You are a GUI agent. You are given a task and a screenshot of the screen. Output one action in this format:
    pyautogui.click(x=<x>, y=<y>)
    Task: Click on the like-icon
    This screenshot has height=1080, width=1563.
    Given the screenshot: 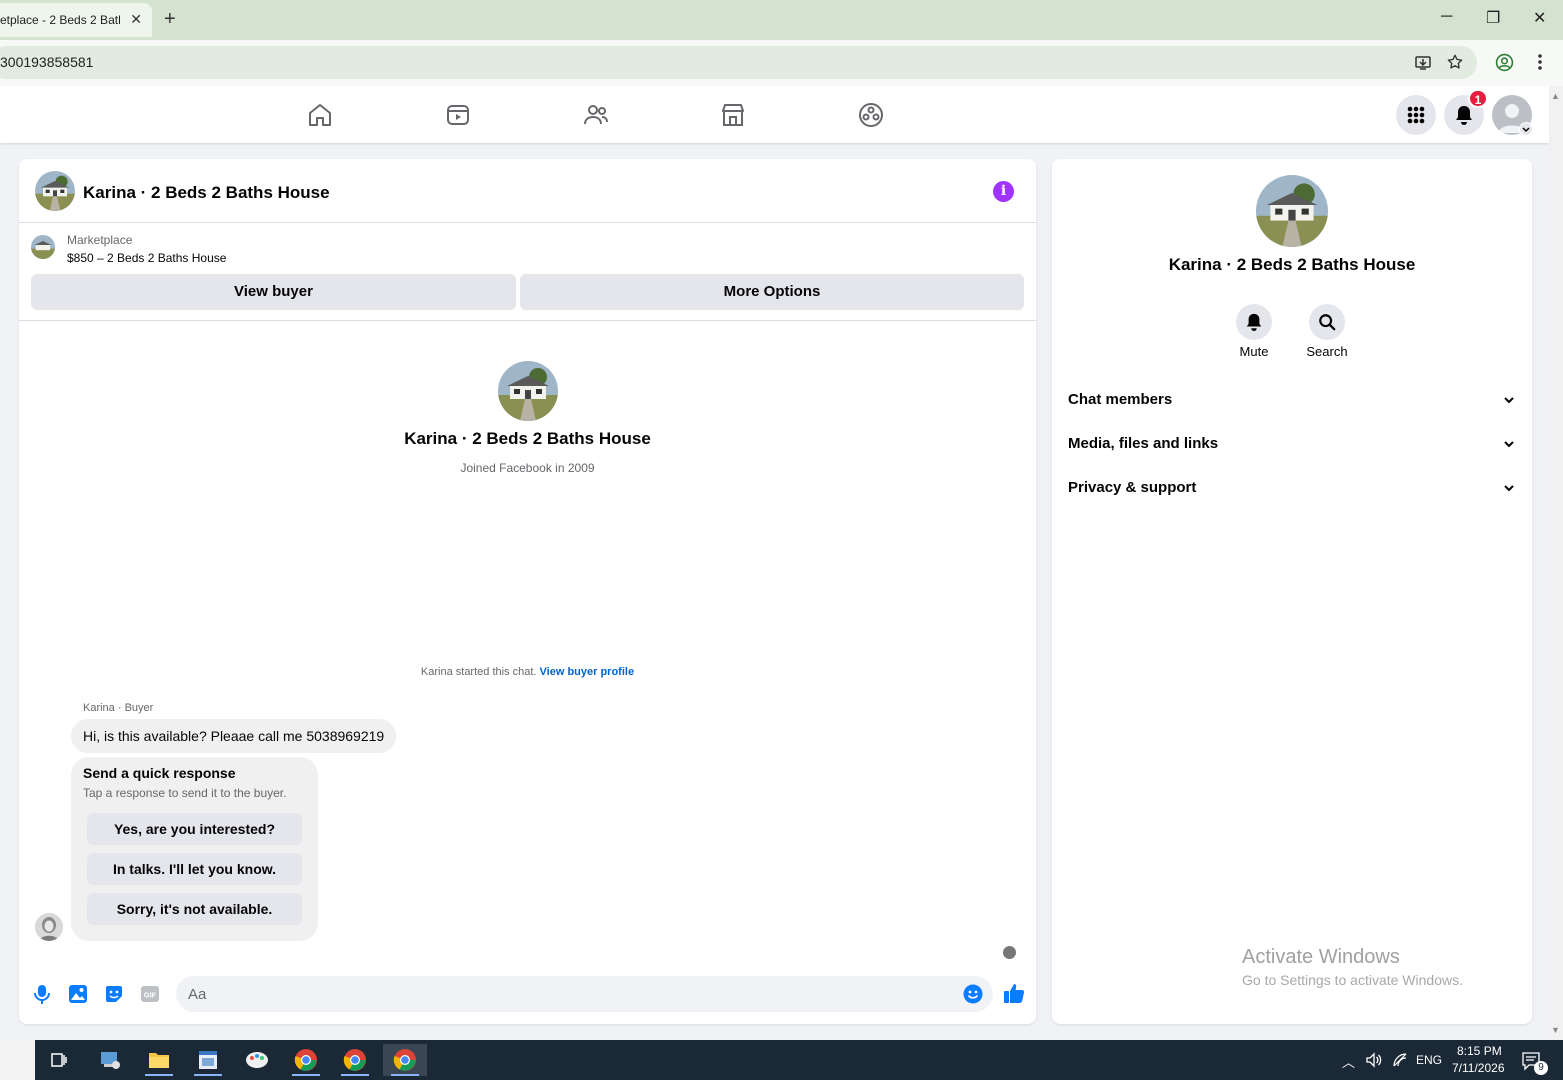 What is the action you would take?
    pyautogui.click(x=1014, y=993)
    